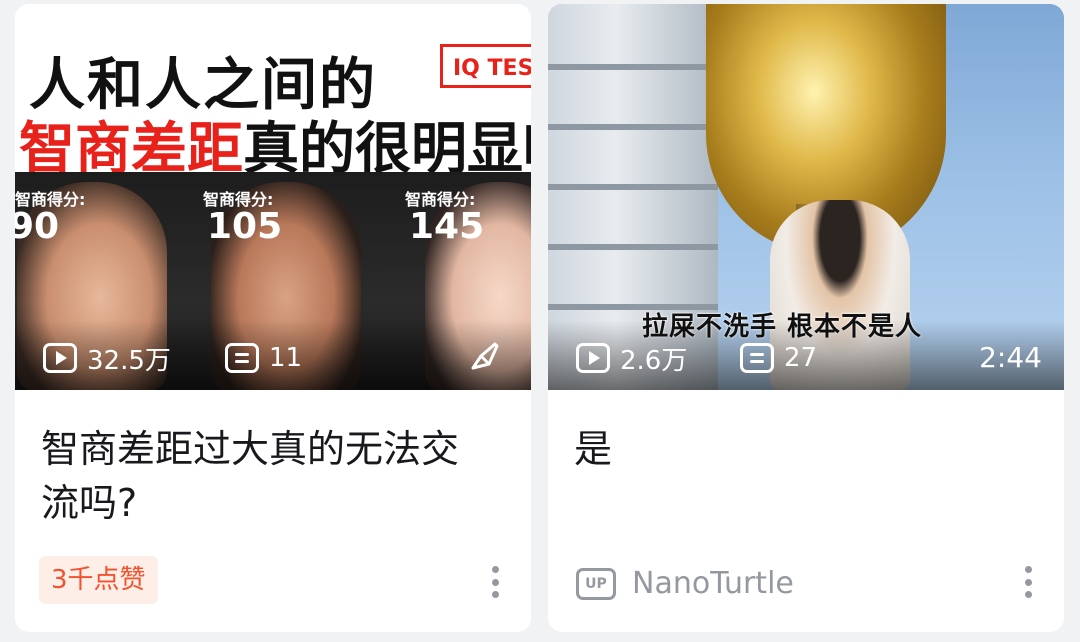  What do you see at coordinates (263, 358) in the screenshot?
I see `comment-count: 11` at bounding box center [263, 358].